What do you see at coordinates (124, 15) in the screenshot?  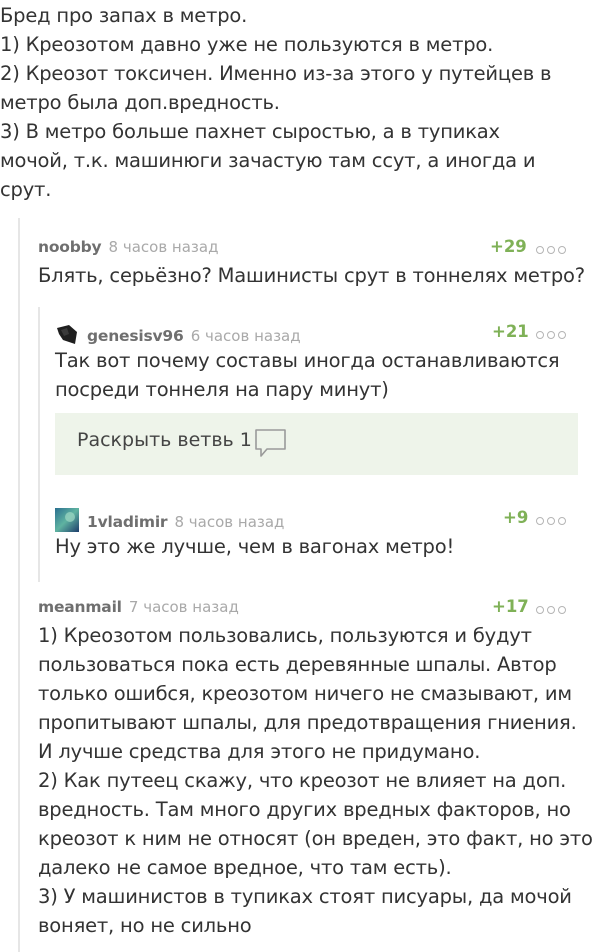 I see `post-line: Бред про запах в метро.` at bounding box center [124, 15].